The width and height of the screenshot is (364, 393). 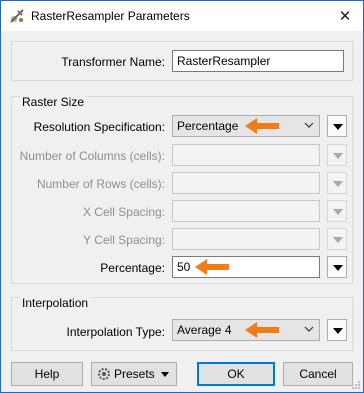 What do you see at coordinates (208, 126) in the screenshot?
I see `resolution-specification-value: Percentage` at bounding box center [208, 126].